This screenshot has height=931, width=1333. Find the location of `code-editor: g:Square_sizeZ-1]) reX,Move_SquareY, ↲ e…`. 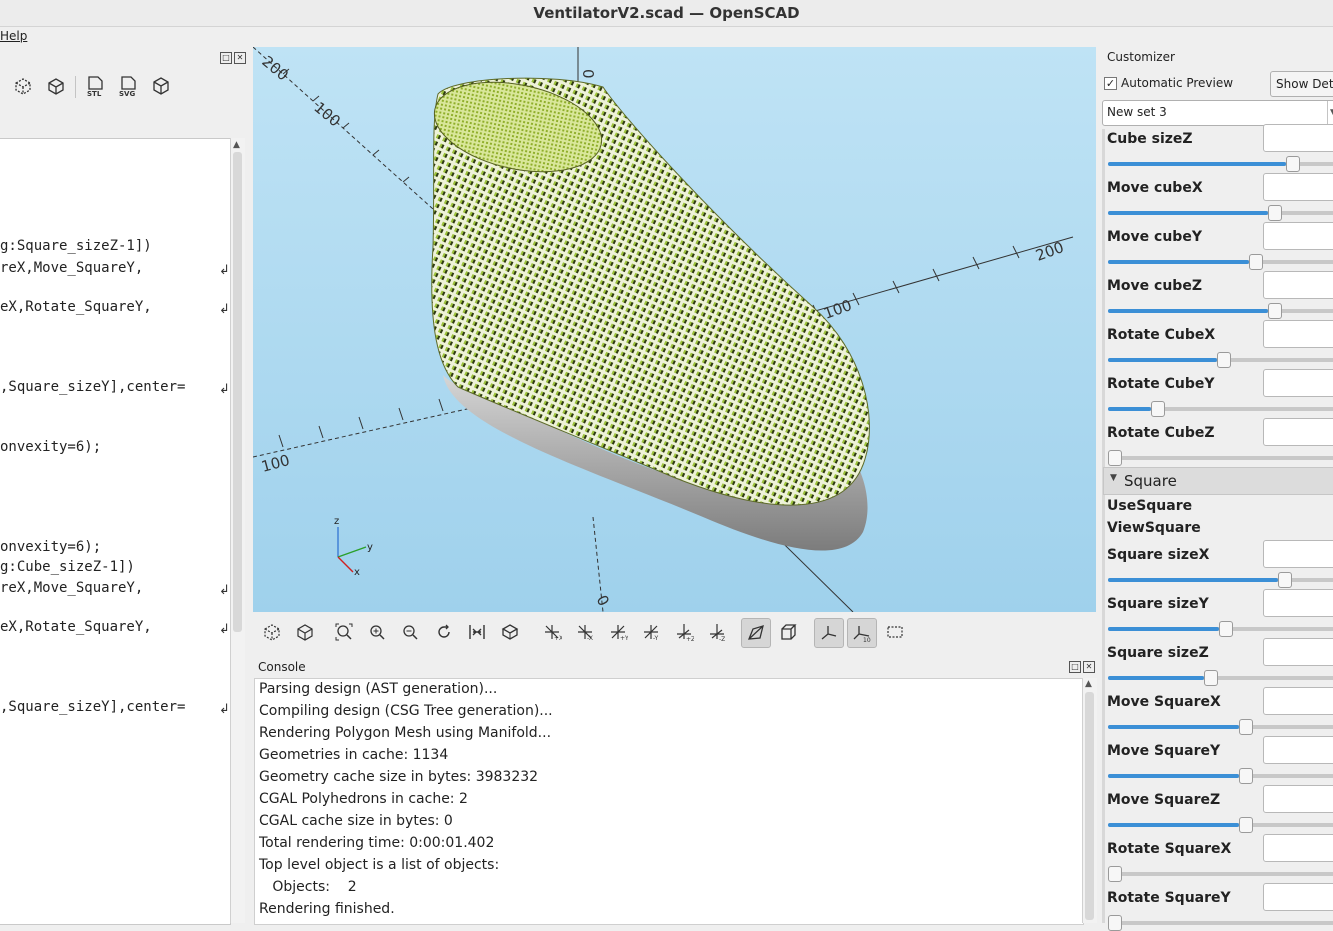

code-editor: g:Square_sizeZ-1]) reX,Move_SquareY, ↲ e… is located at coordinates (115, 531).